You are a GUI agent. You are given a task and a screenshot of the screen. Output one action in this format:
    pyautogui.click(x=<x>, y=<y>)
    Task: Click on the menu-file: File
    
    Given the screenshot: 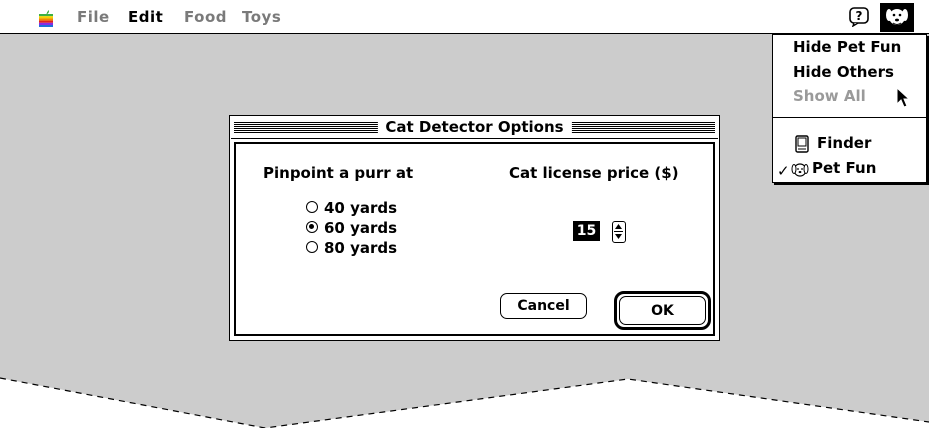 What is the action you would take?
    pyautogui.click(x=93, y=17)
    